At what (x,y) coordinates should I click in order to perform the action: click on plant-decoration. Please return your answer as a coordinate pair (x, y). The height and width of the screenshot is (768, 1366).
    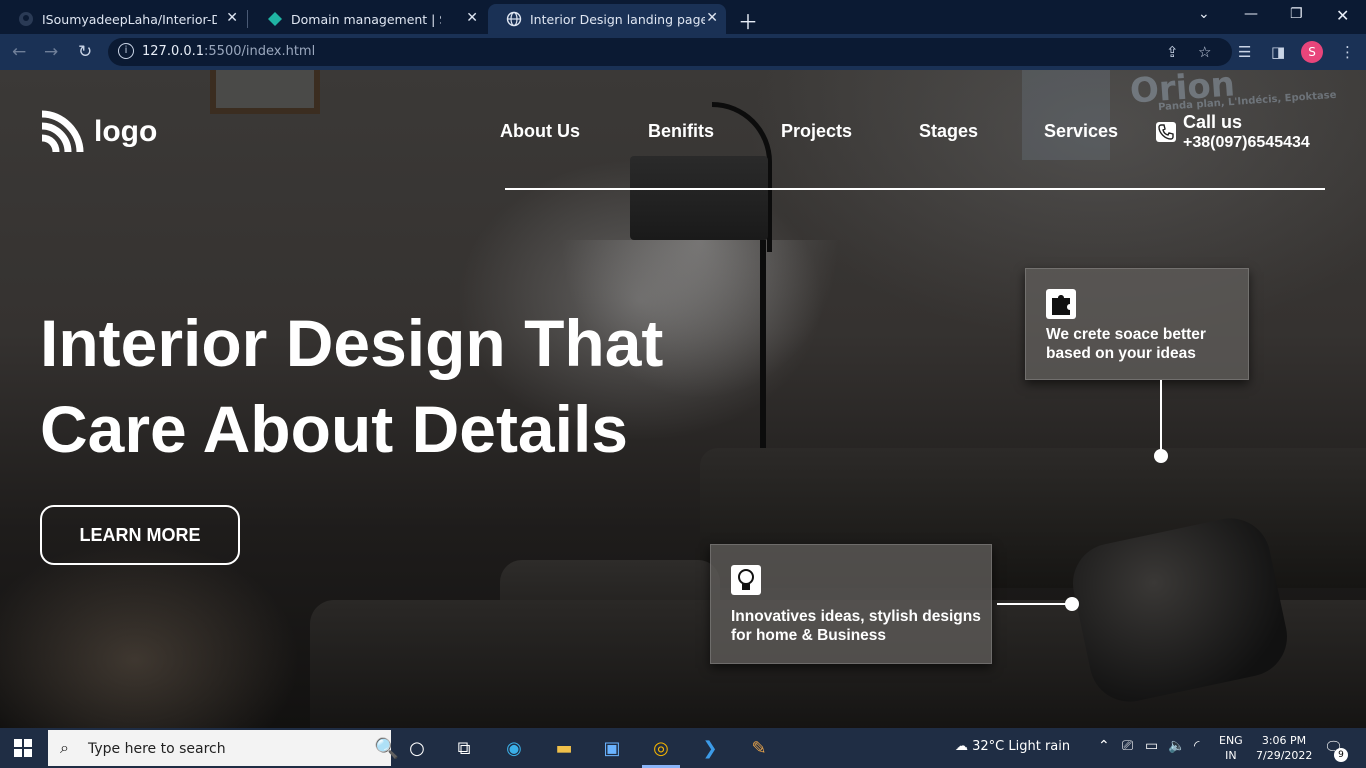
    Looking at the image, I should click on (150, 634).